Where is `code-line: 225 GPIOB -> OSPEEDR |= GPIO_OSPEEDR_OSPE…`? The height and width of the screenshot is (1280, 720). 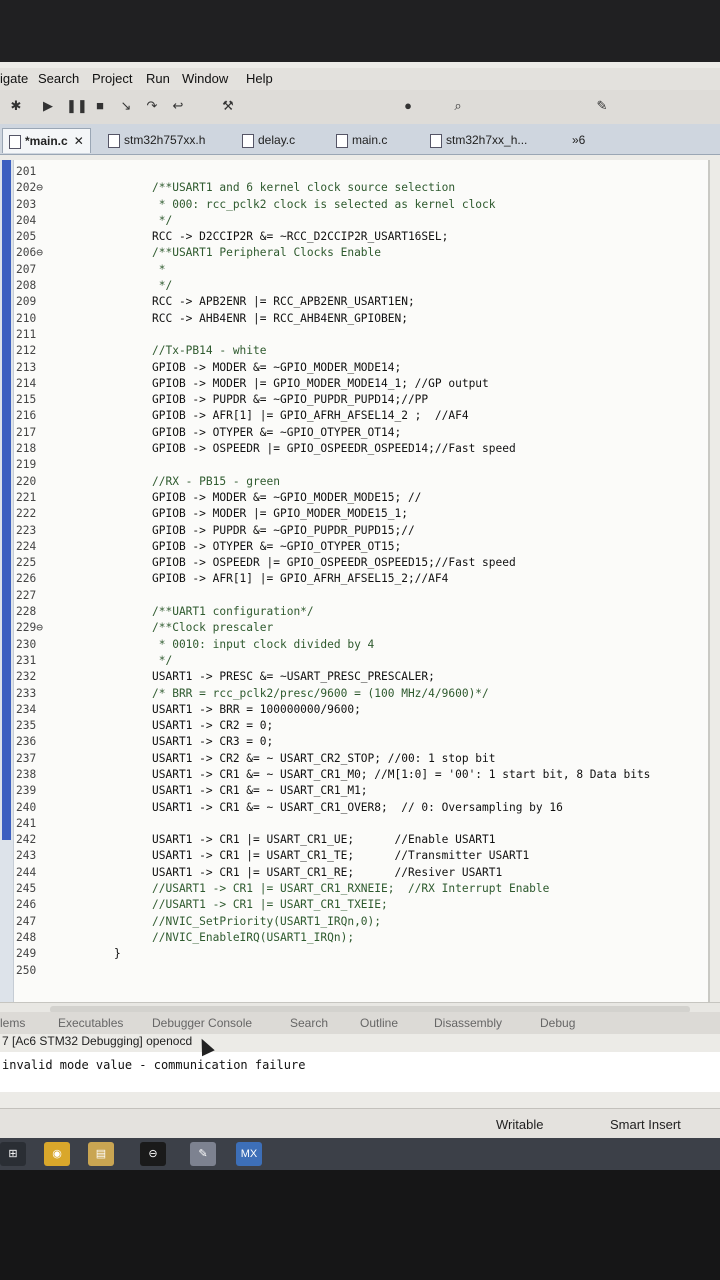
code-line: 225 GPIOB -> OSPEEDR |= GPIO_OSPEEDR_OSPE… is located at coordinates (361, 563).